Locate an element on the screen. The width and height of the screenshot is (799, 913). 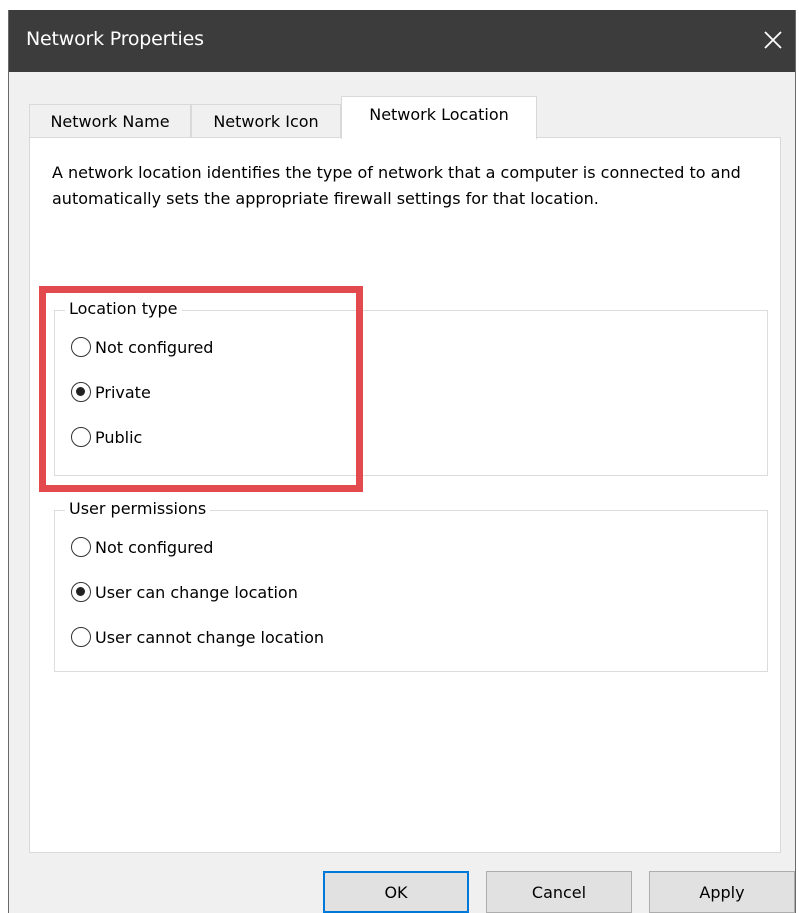
radio-location-public: Public is located at coordinates (106, 437).